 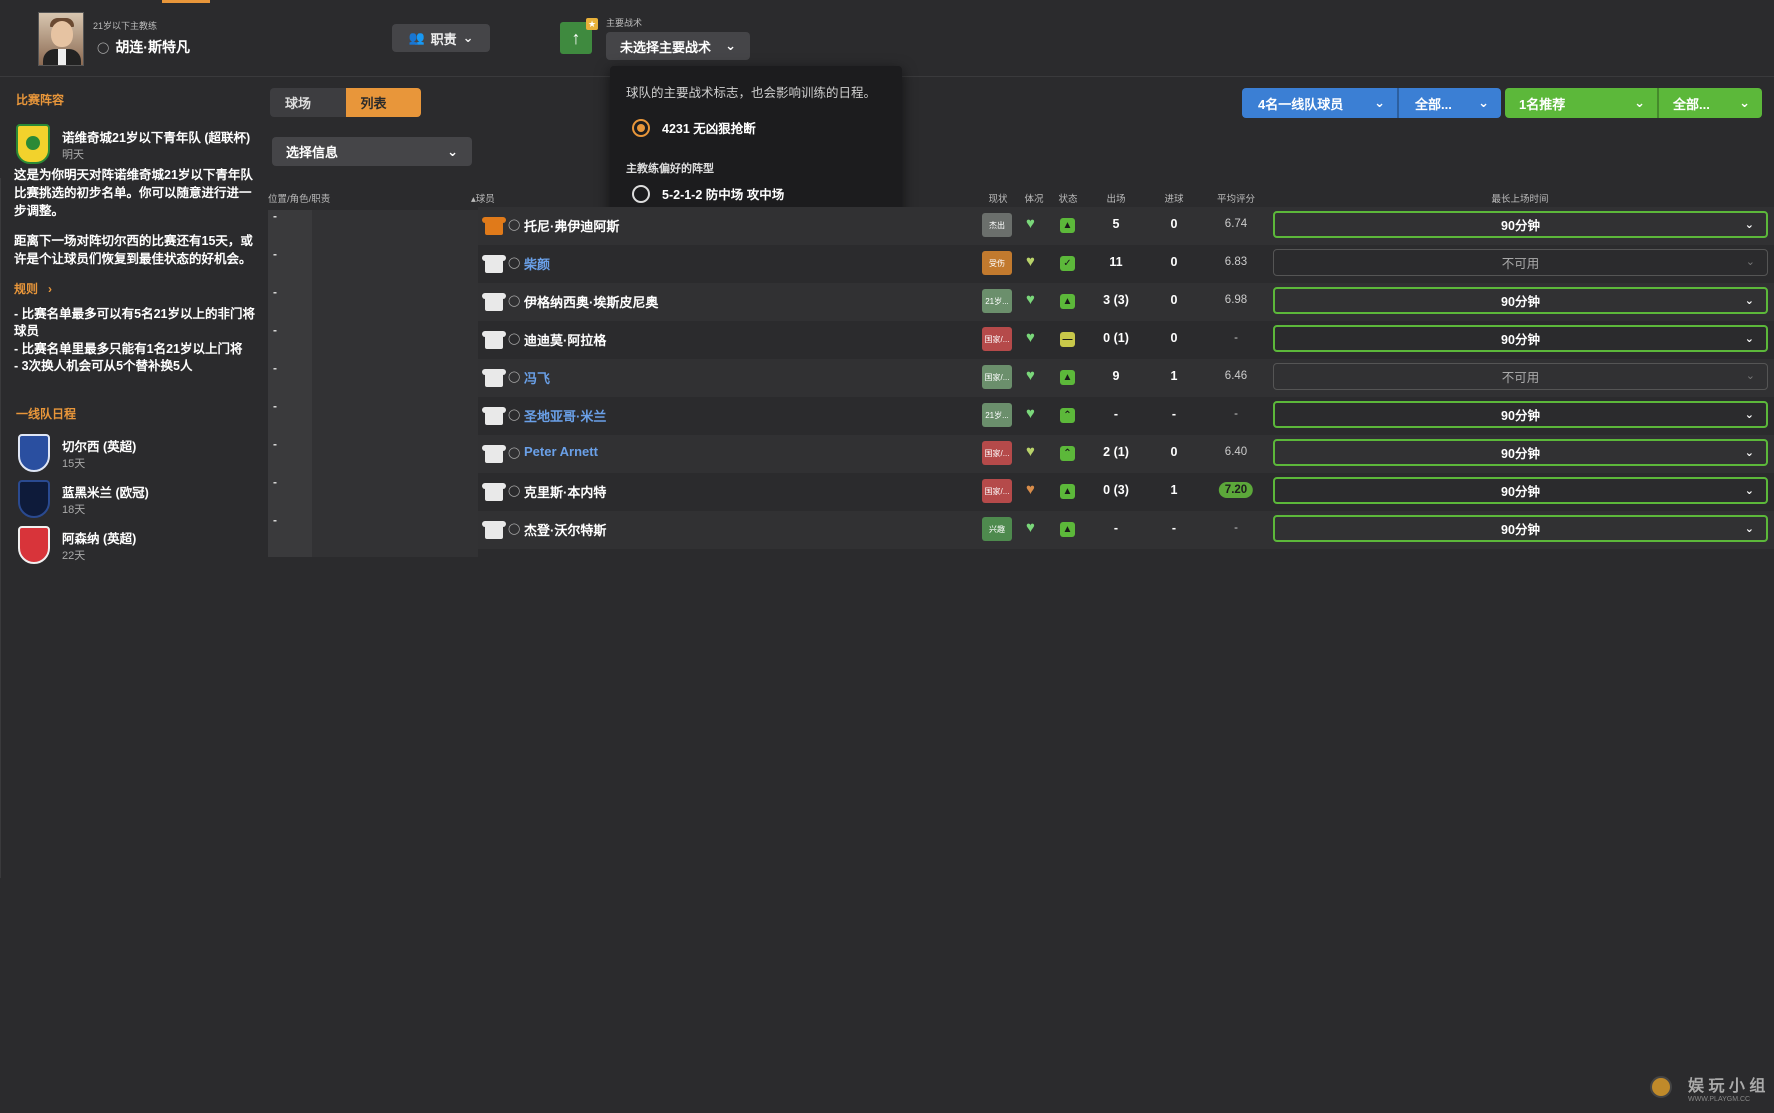 I want to click on form-icon: —, so click(x=1067, y=339).